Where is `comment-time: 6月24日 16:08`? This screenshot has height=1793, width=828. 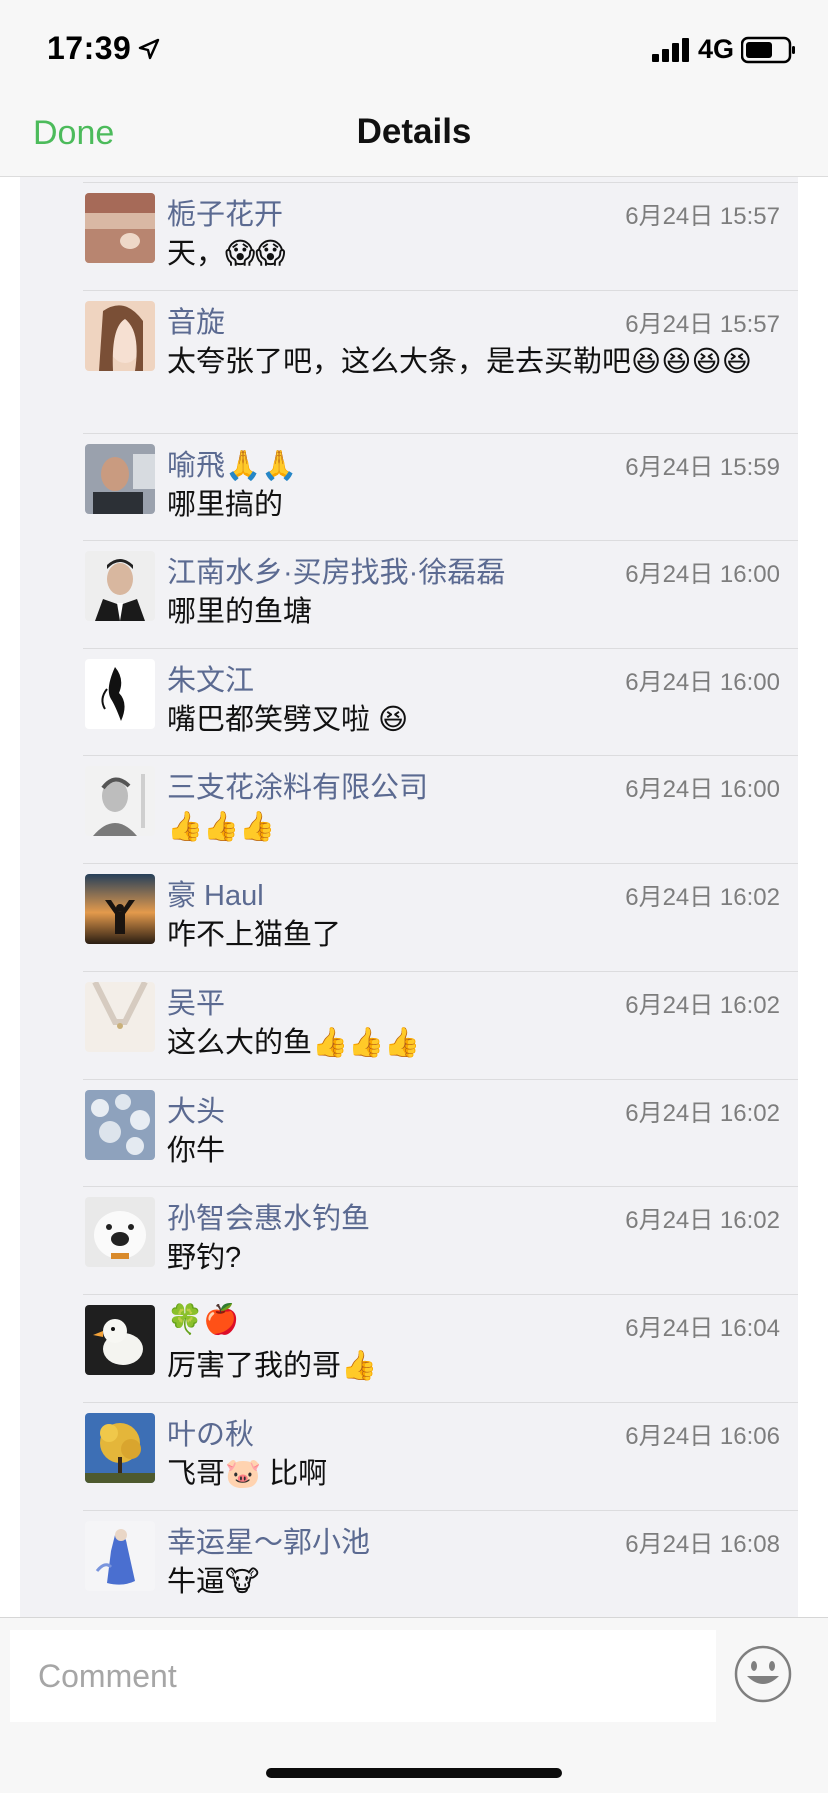 comment-time: 6月24日 16:08 is located at coordinates (702, 1544).